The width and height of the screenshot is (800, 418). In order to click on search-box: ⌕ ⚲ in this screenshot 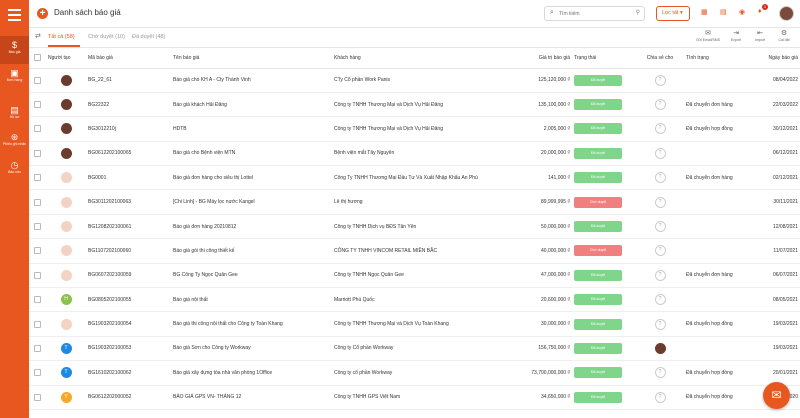, I will do `click(594, 13)`.